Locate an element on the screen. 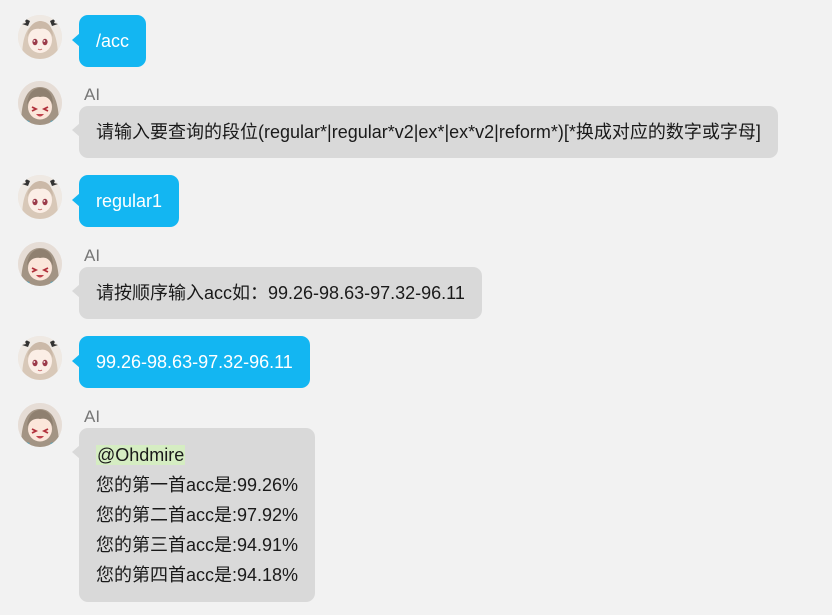 The height and width of the screenshot is (615, 832). result-line: 您的第二首acc是:97.92% is located at coordinates (197, 515).